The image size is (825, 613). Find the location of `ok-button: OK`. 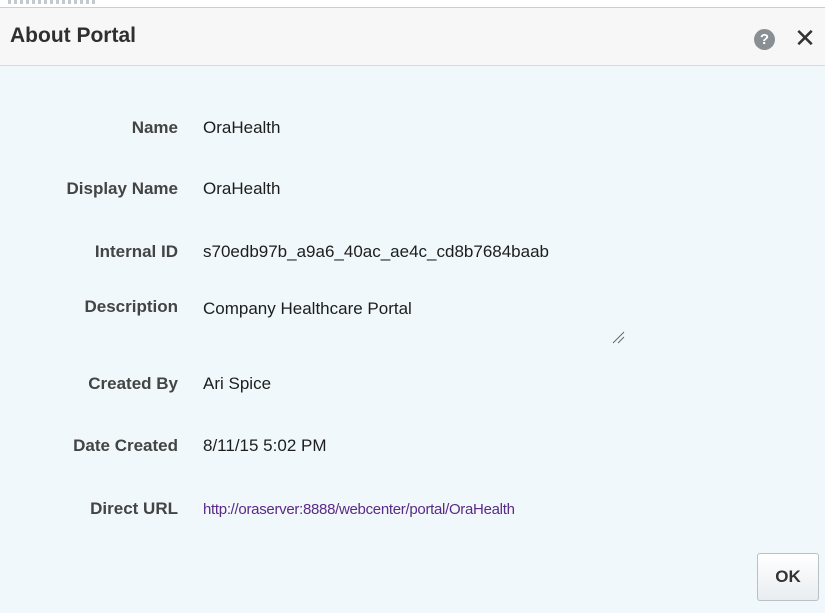

ok-button: OK is located at coordinates (788, 577).